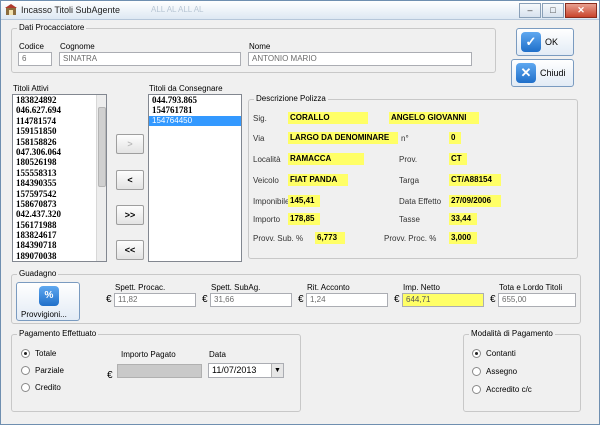  I want to click on nome-label: Nome, so click(260, 46).